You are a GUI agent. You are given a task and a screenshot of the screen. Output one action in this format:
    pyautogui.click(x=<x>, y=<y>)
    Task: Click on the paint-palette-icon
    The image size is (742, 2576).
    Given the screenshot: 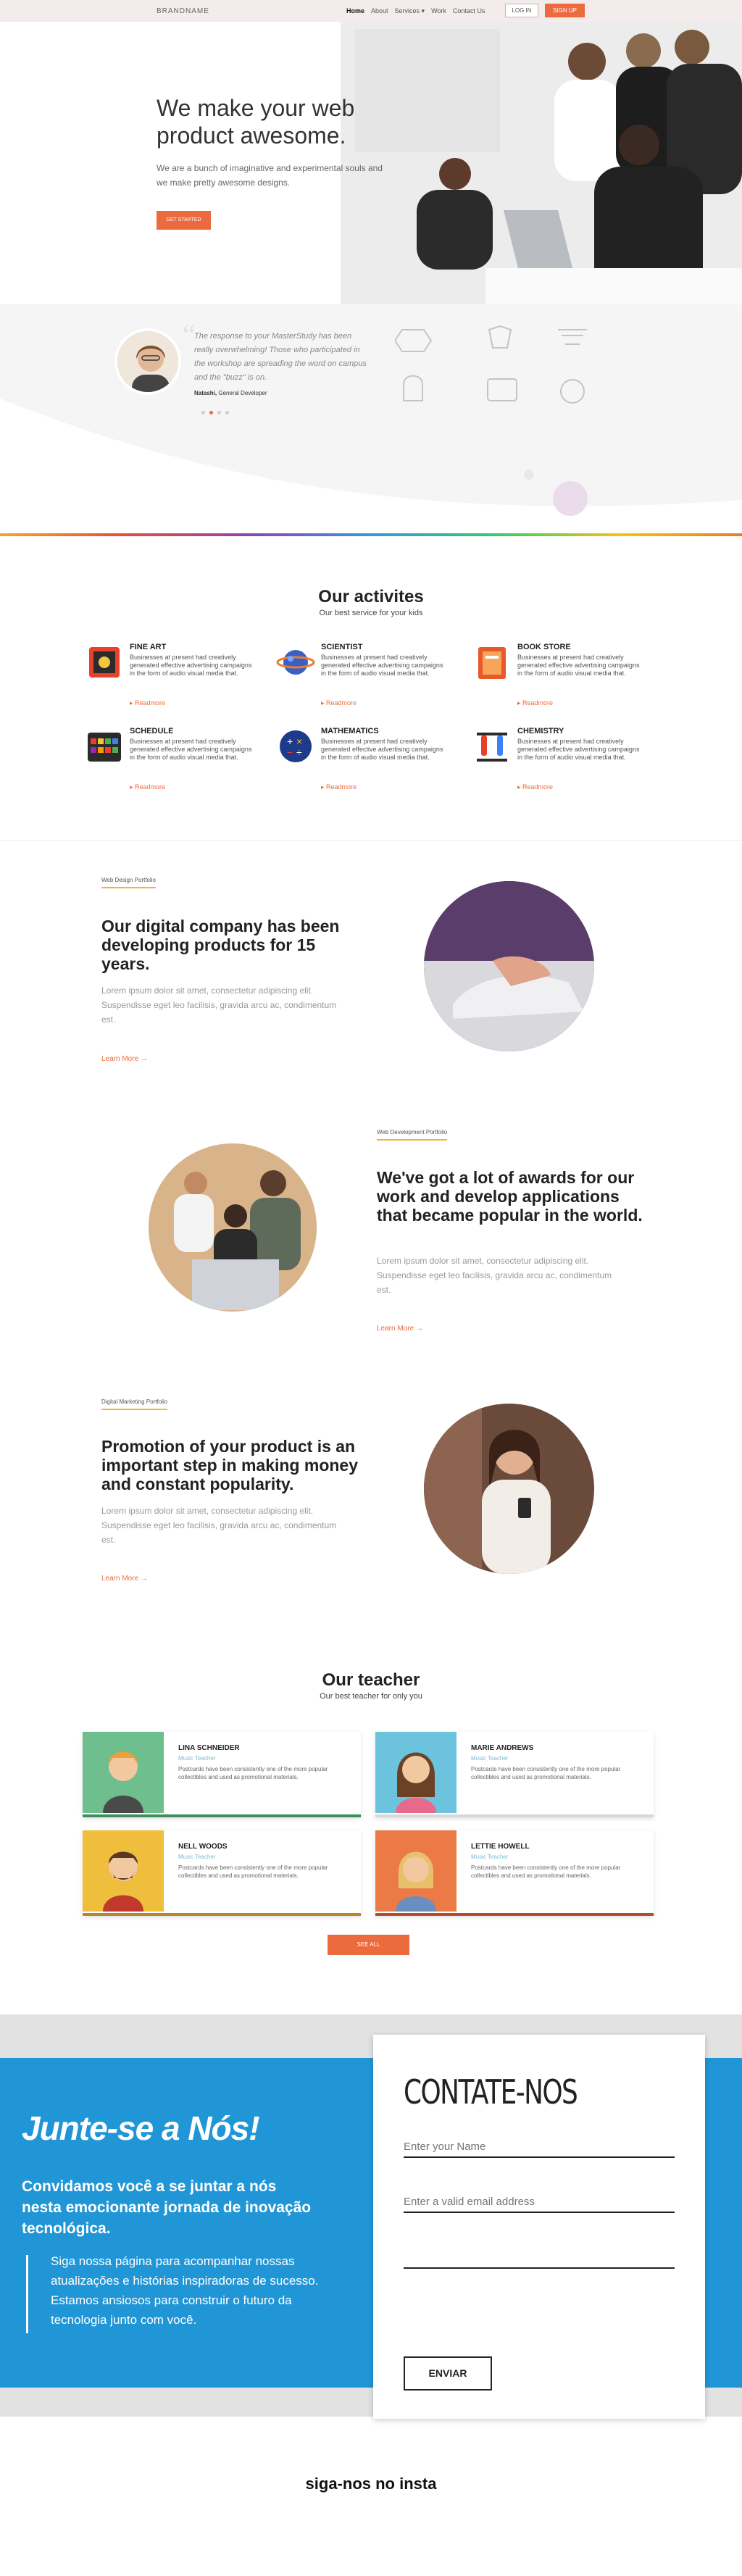 What is the action you would take?
    pyautogui.click(x=105, y=662)
    